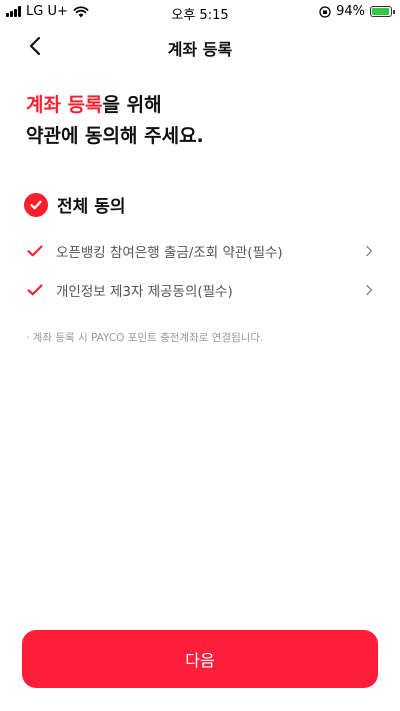 This screenshot has width=400, height=711. What do you see at coordinates (132, 105) in the screenshot?
I see `headline-line1-rest: 을 위해` at bounding box center [132, 105].